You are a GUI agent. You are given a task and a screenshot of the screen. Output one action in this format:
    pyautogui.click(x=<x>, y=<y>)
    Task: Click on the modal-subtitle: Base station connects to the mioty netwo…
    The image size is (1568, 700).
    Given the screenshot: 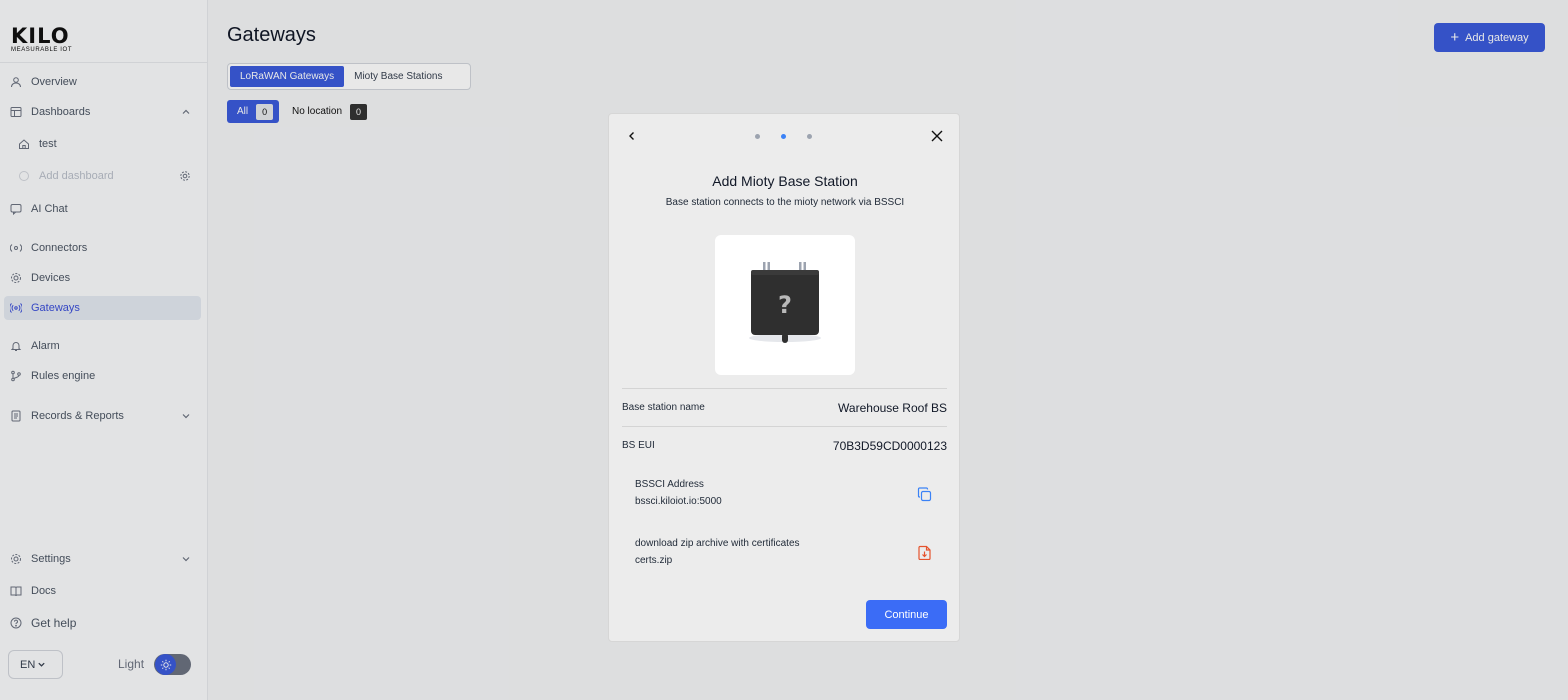 What is the action you would take?
    pyautogui.click(x=785, y=202)
    